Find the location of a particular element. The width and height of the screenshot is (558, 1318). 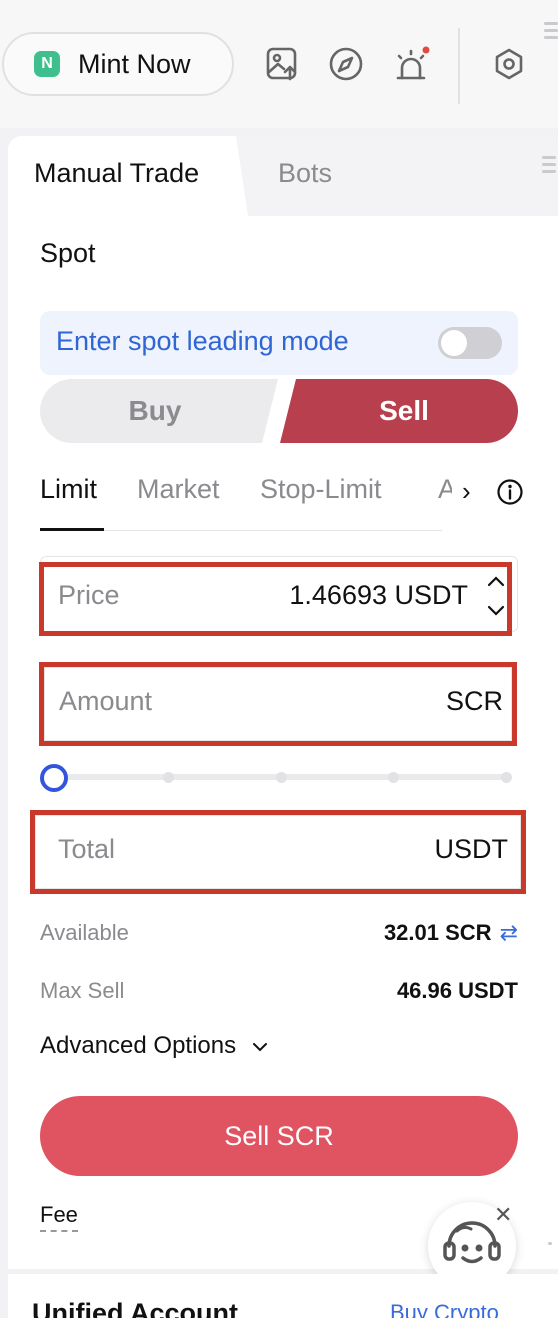

available-label: Available is located at coordinates (84, 932).